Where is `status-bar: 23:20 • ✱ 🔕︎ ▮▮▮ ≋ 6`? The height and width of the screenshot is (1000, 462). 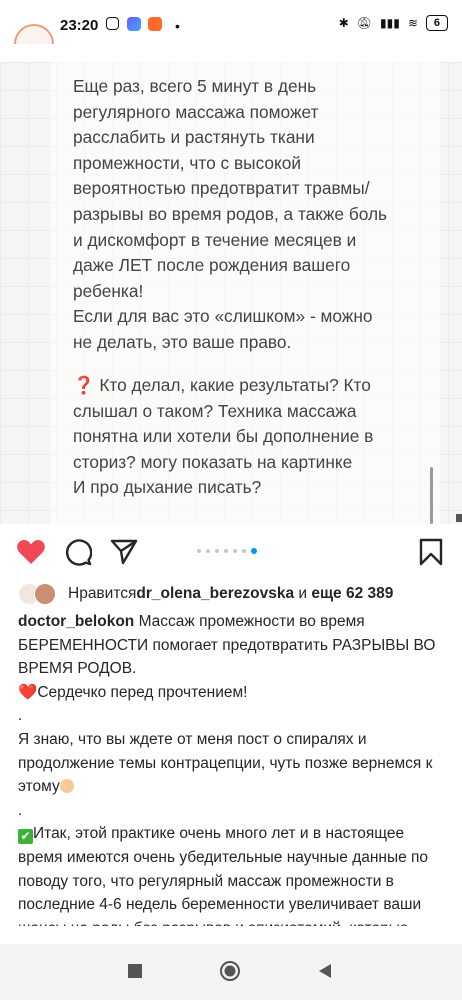
status-bar: 23:20 • ✱ 🔕︎ ▮▮▮ ≋ 6 is located at coordinates (231, 26).